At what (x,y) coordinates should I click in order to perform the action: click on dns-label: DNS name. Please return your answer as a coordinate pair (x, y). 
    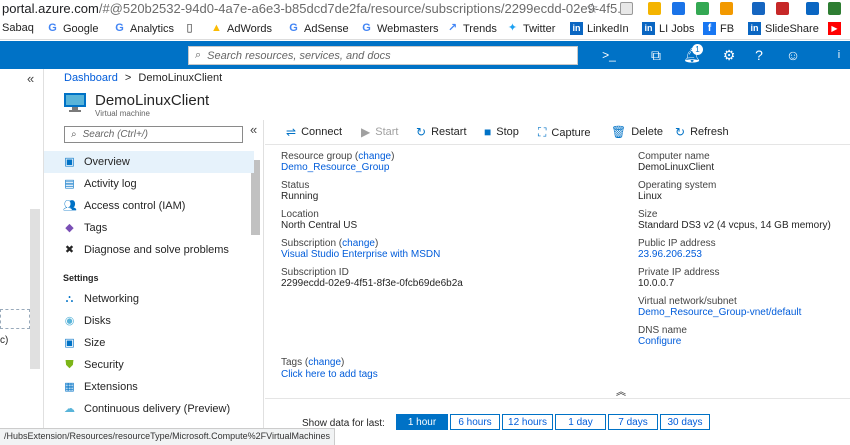
    Looking at the image, I should click on (662, 330).